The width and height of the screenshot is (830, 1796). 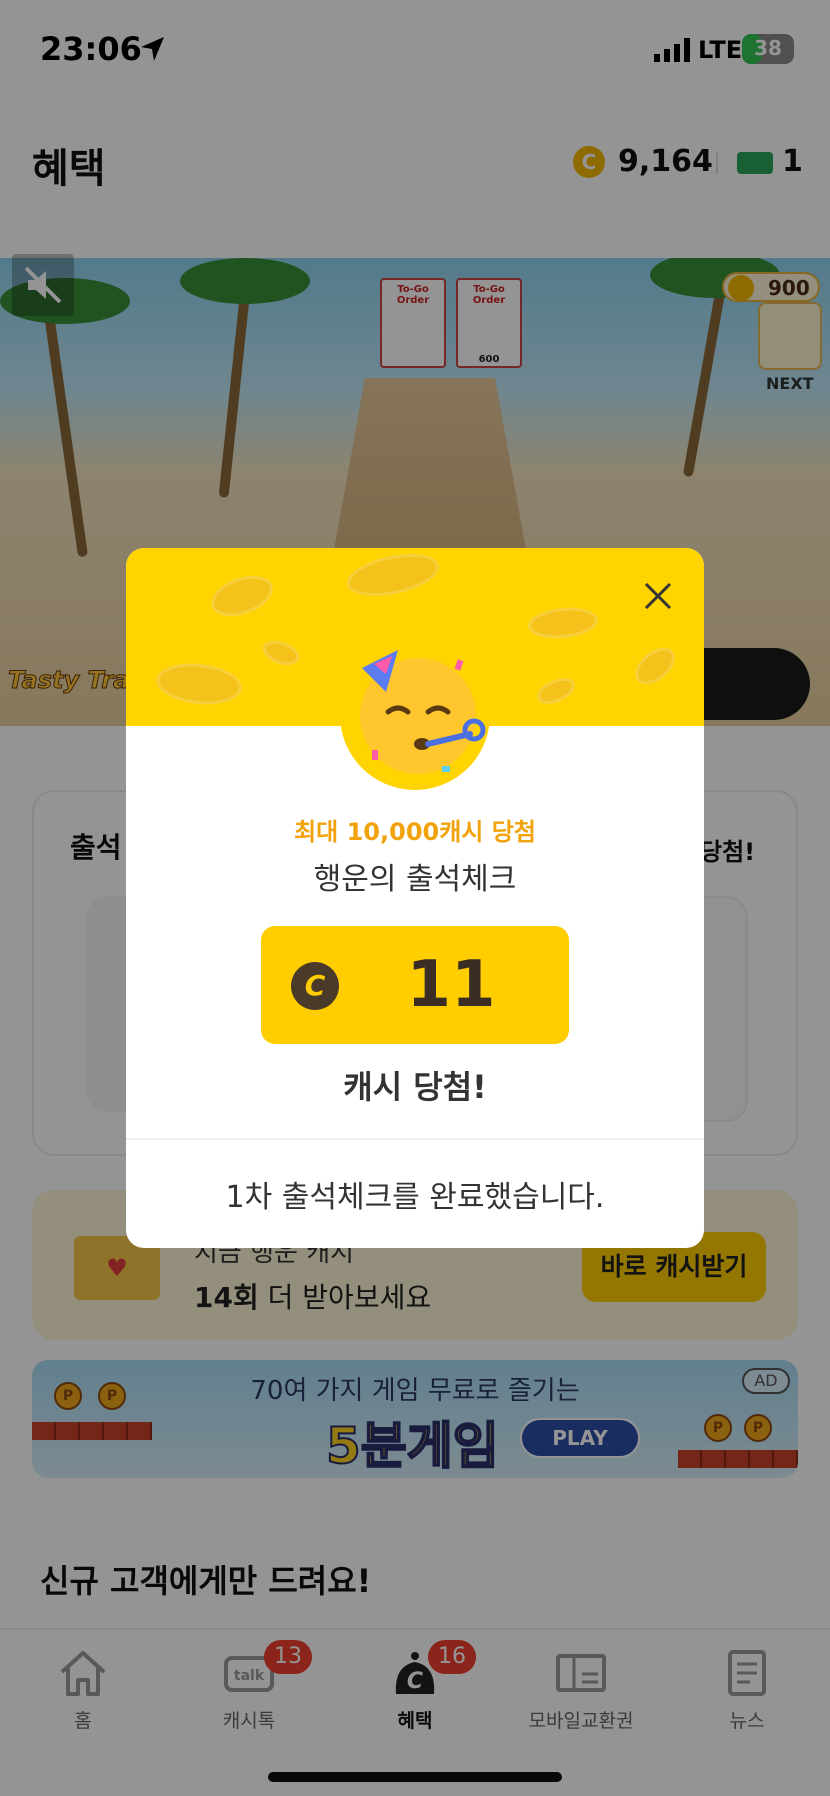 I want to click on cash-coin-icon: C, so click(x=315, y=986).